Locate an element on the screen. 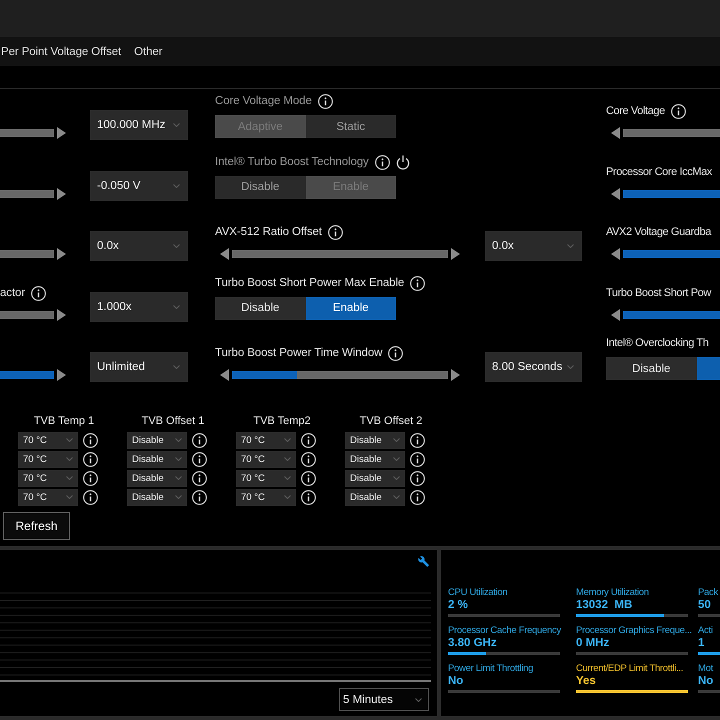 The width and height of the screenshot is (720, 720). dropdown: 1.000x is located at coordinates (139, 307).